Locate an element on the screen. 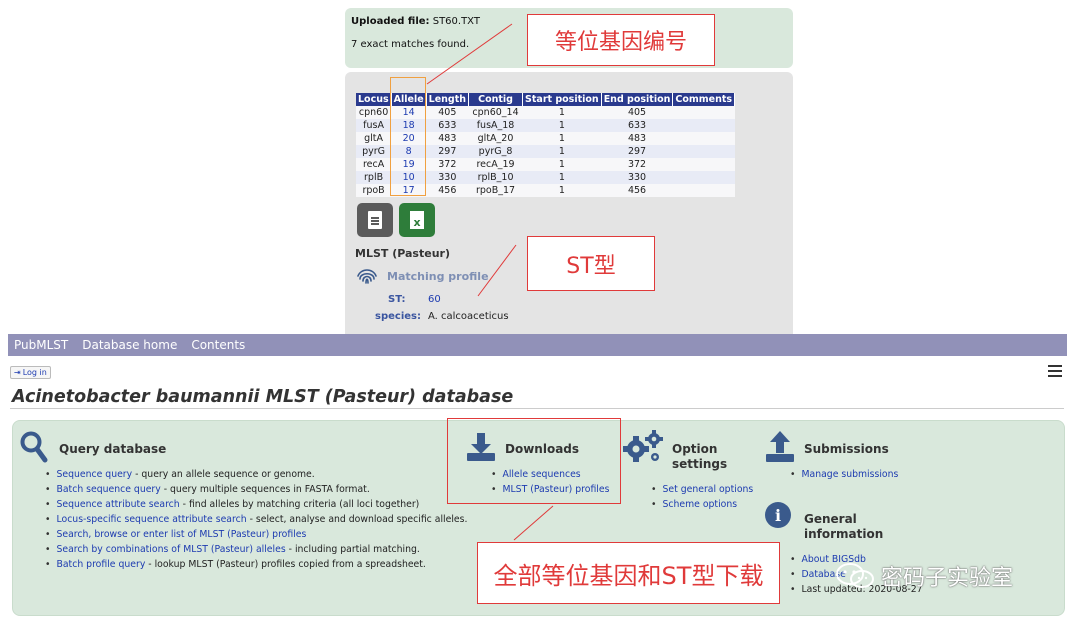 The image size is (1080, 625). cell-locus: pyrG is located at coordinates (374, 151).